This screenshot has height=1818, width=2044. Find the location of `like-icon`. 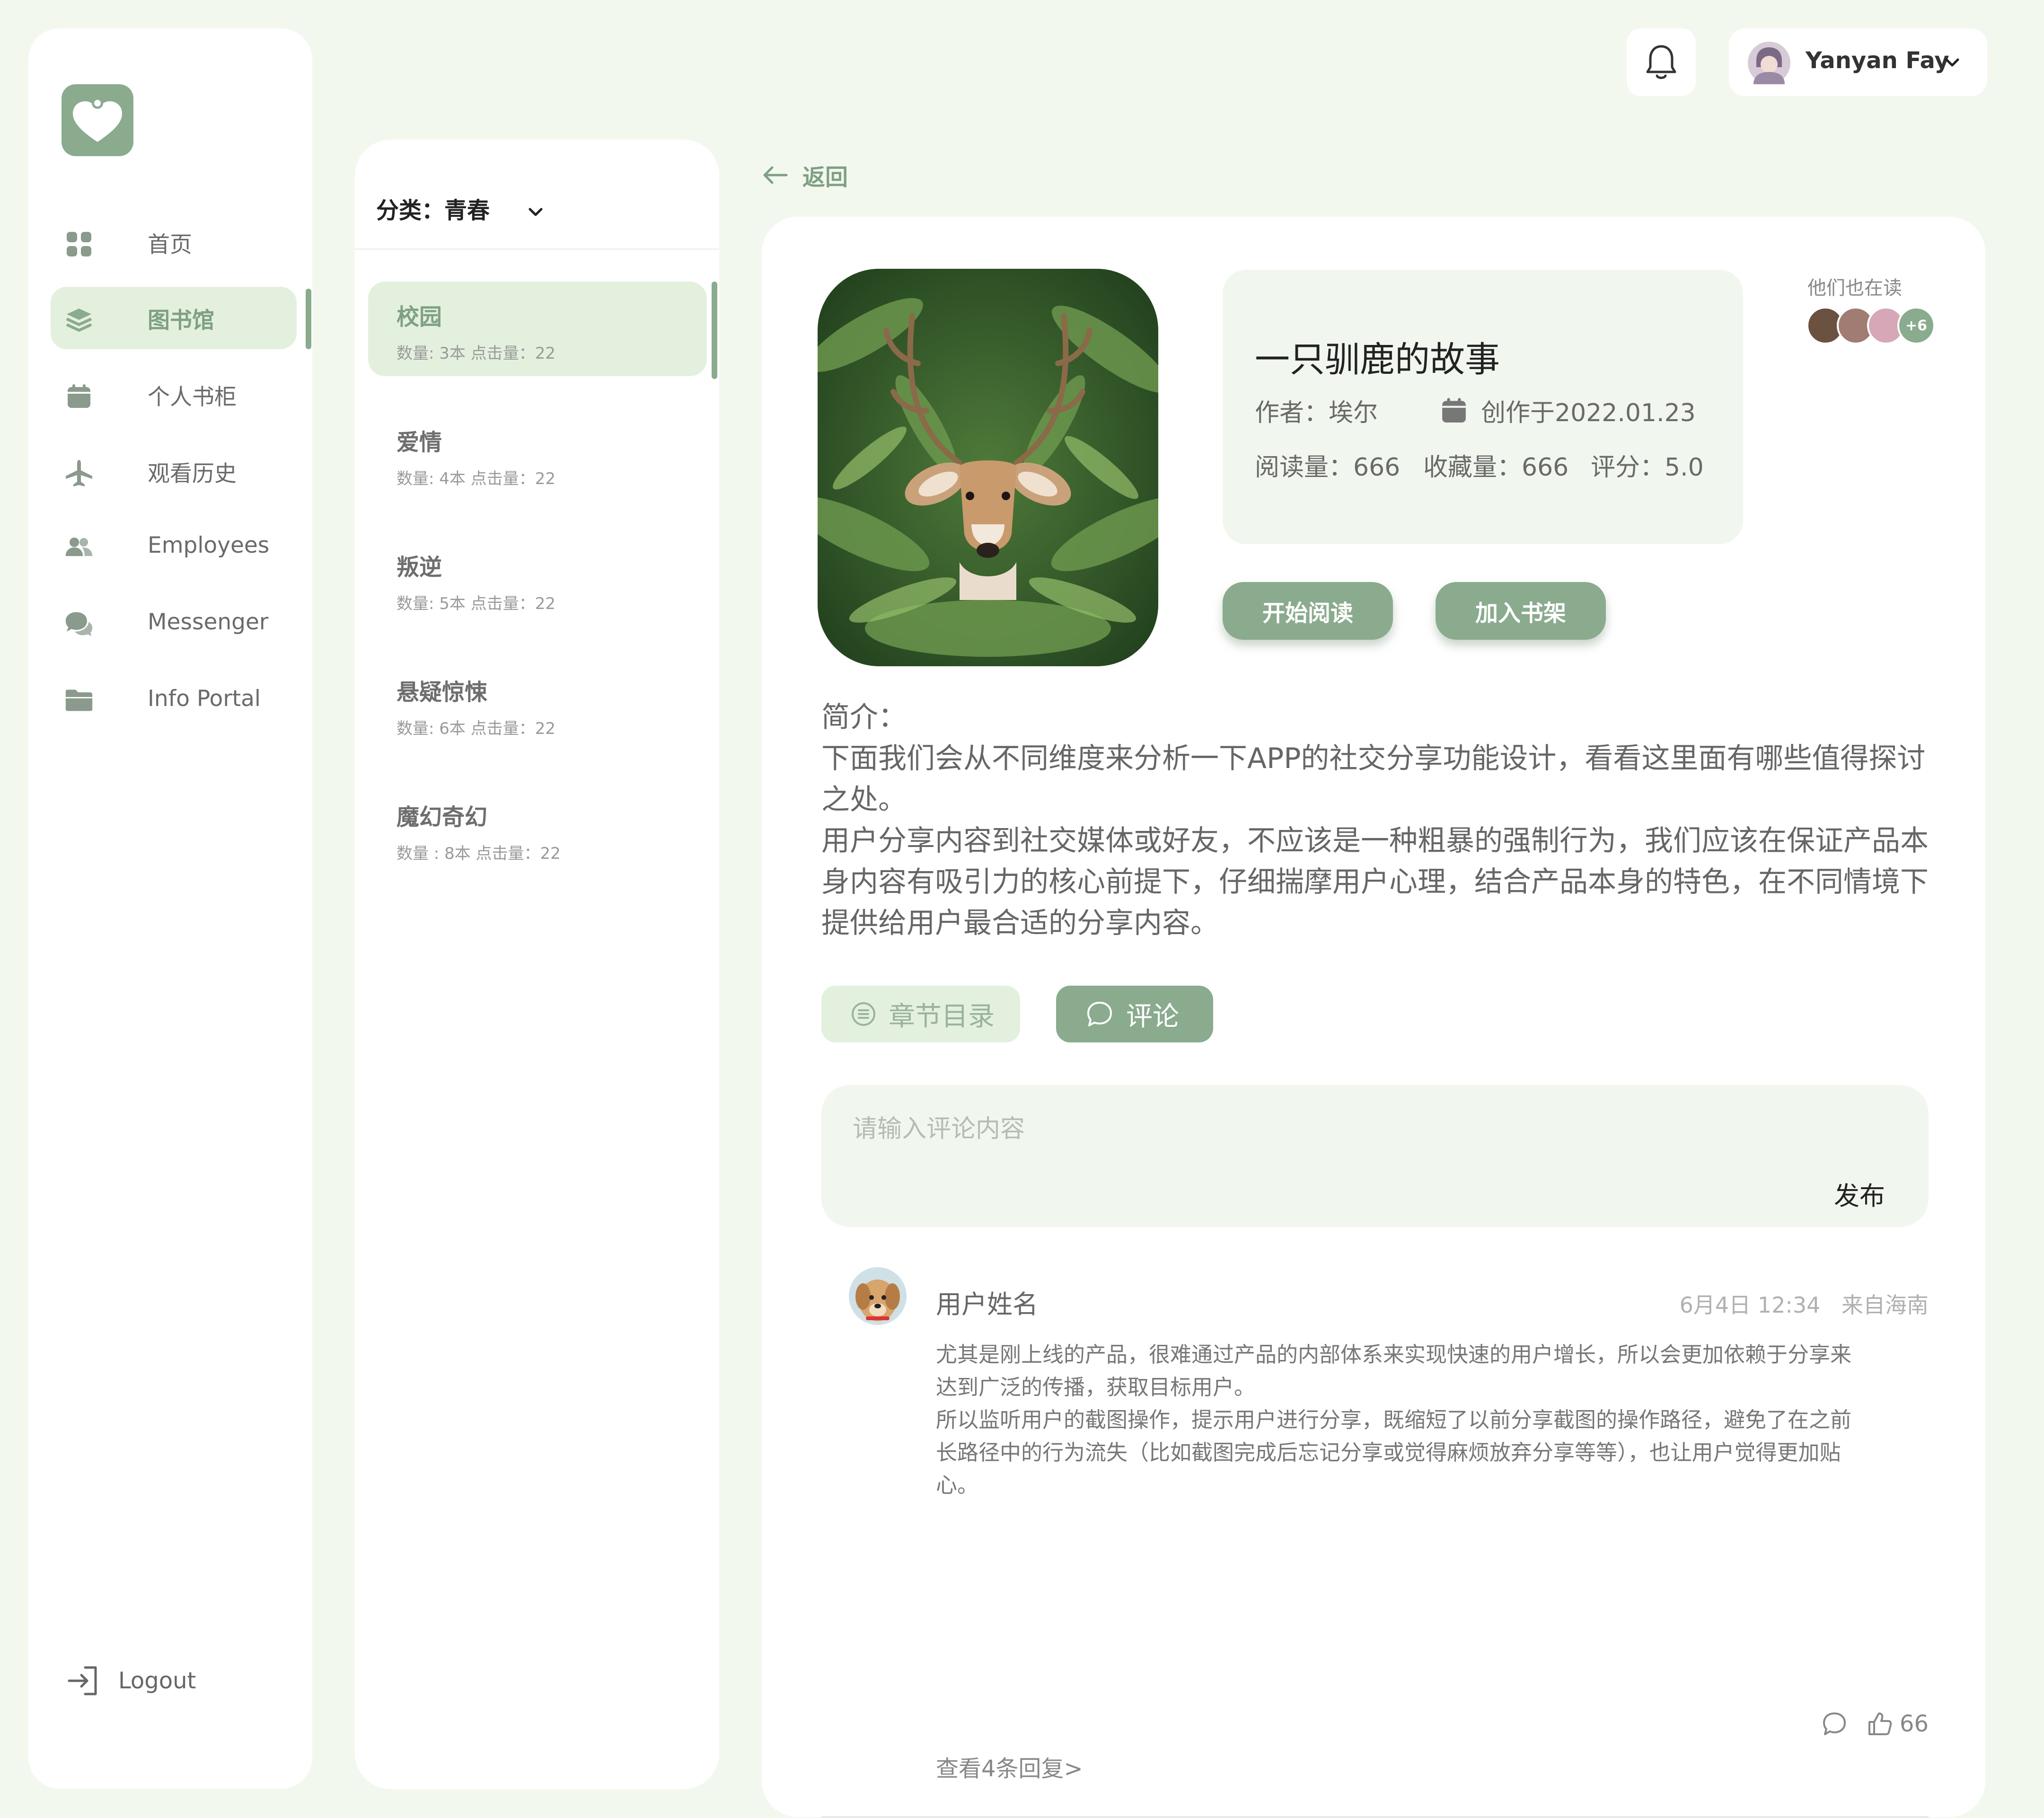

like-icon is located at coordinates (1880, 1724).